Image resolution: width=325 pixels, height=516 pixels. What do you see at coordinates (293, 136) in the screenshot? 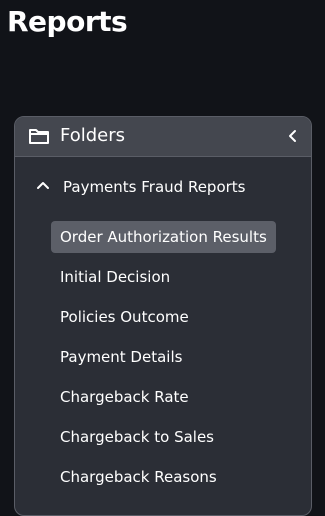
I see `chevron-left-icon` at bounding box center [293, 136].